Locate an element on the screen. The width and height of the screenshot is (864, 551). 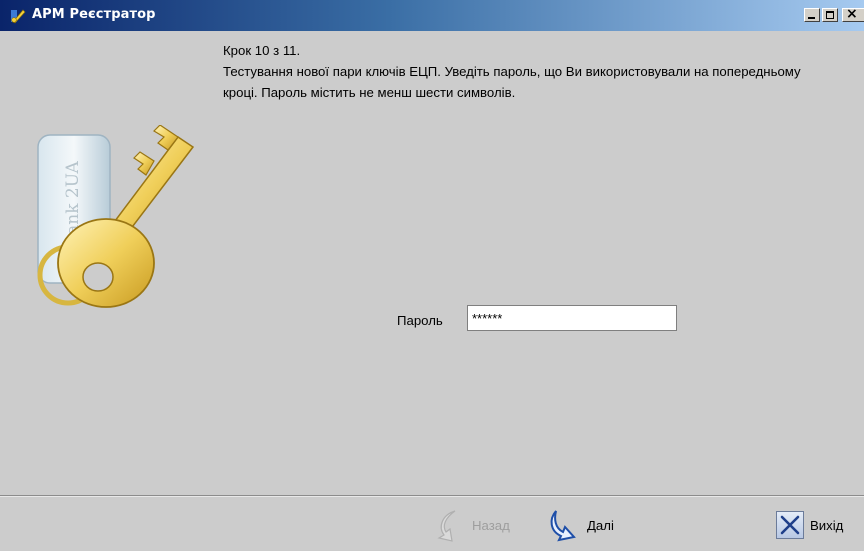
step-counter: Крок 10 з 11. is located at coordinates (262, 50).